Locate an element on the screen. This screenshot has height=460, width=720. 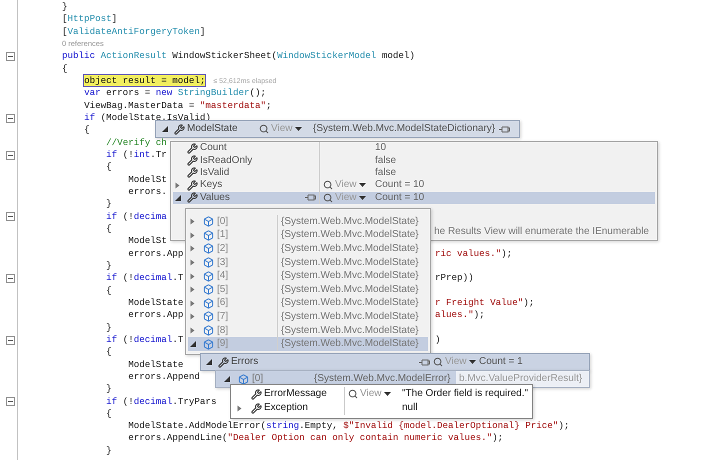
code-line: if (!decima is located at coordinates (136, 216).